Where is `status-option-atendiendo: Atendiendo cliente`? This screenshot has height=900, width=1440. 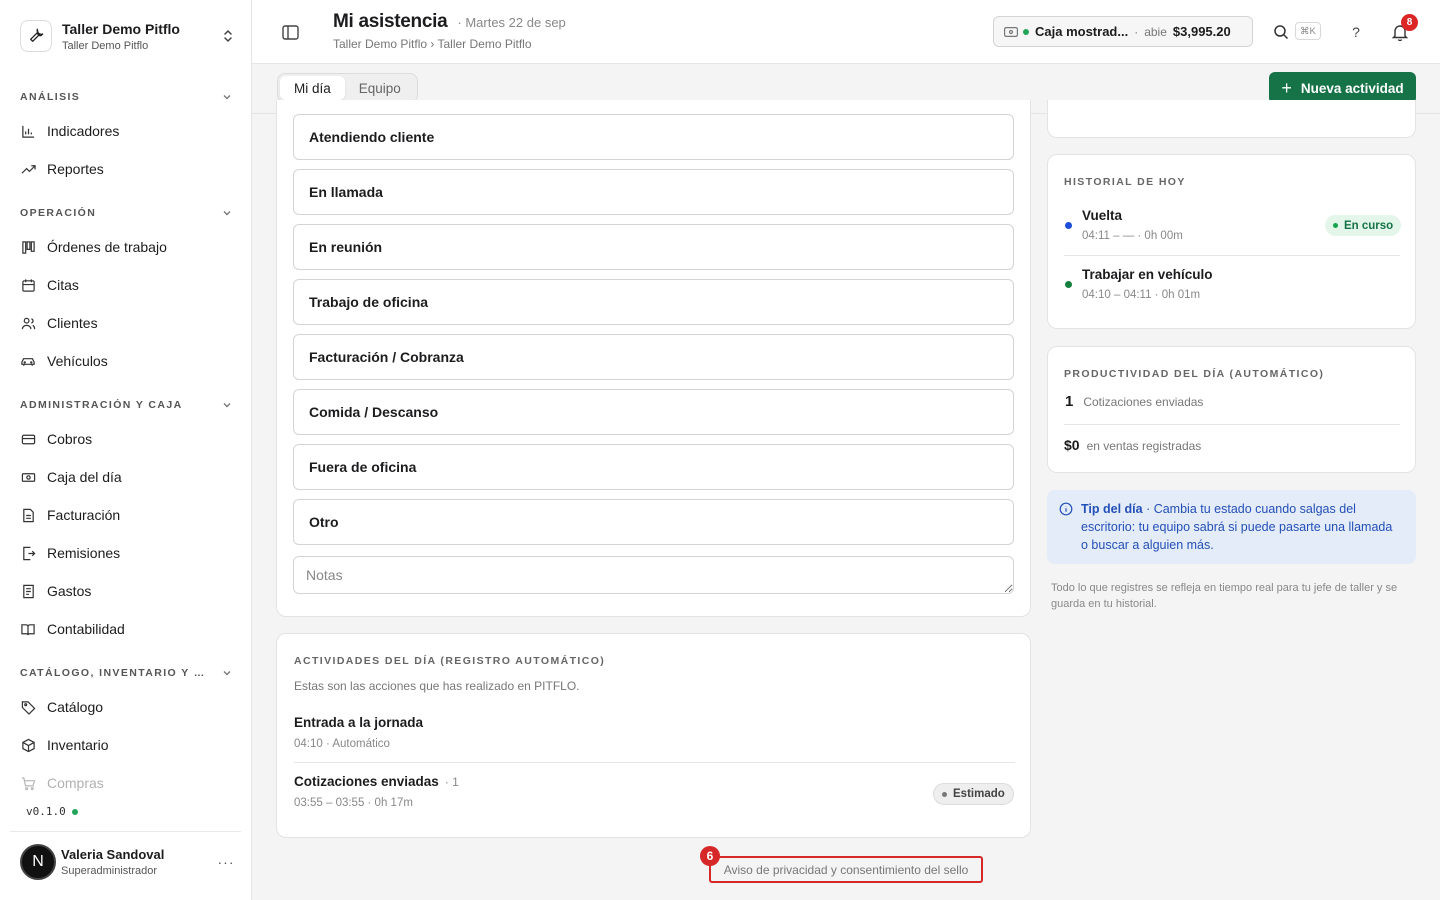 status-option-atendiendo: Atendiendo cliente is located at coordinates (653, 137).